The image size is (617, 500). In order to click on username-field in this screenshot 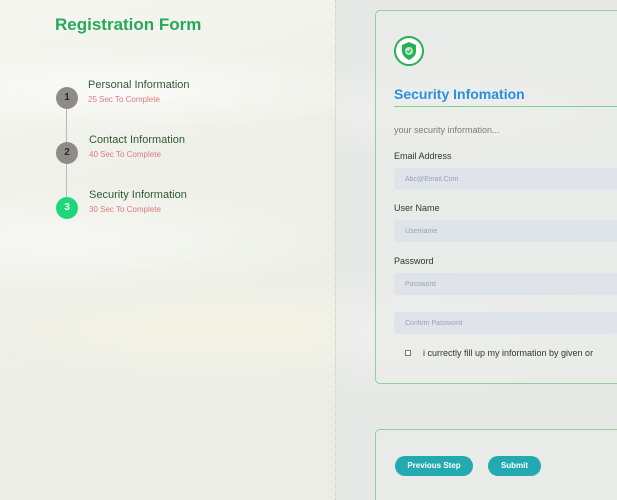, I will do `click(505, 231)`.